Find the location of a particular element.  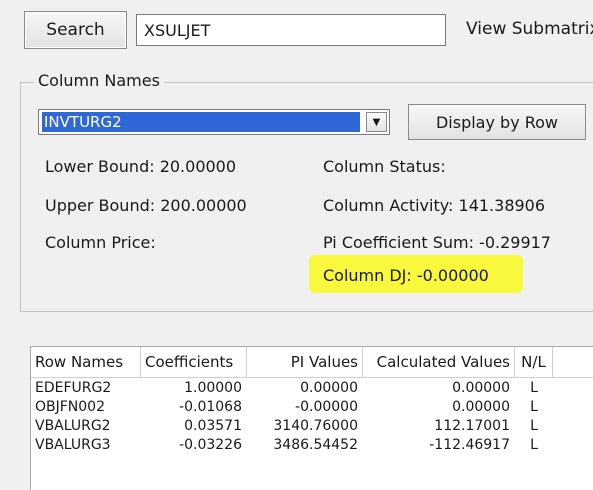

column-dj: Column DJ: -0.00000 is located at coordinates (406, 275).